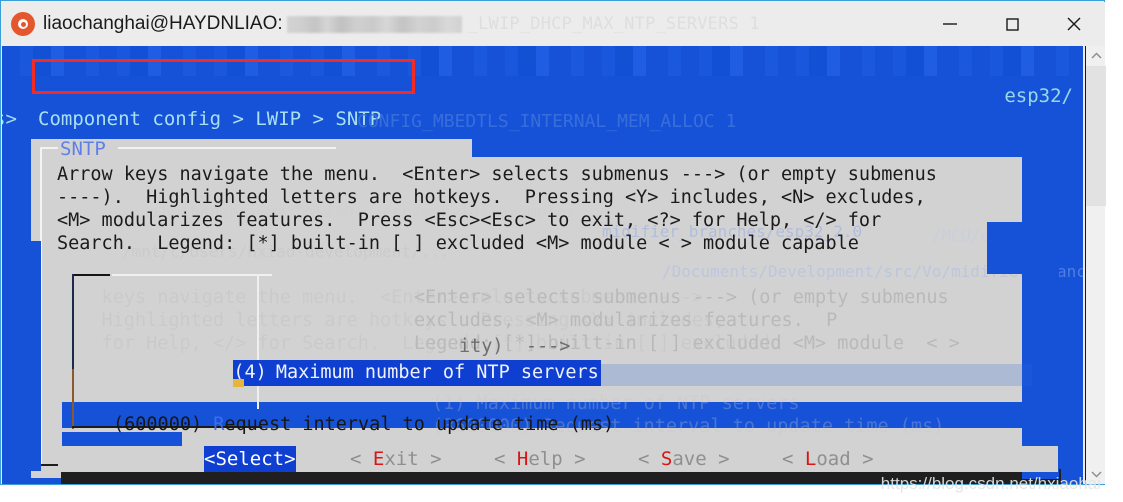 This screenshot has width=1123, height=502. What do you see at coordinates (1096, 136) in the screenshot?
I see `scrollbar-thumb` at bounding box center [1096, 136].